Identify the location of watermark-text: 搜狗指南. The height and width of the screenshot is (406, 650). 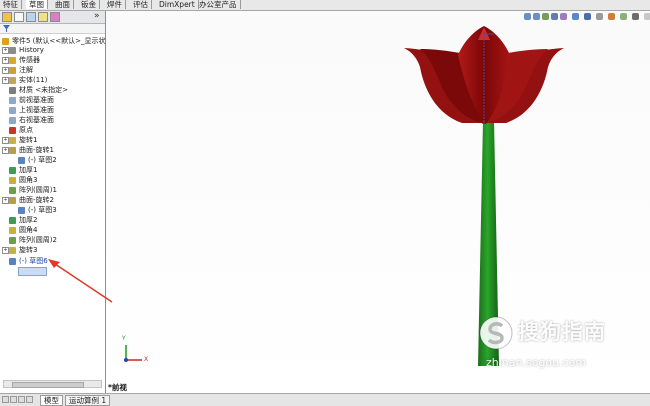
(562, 332).